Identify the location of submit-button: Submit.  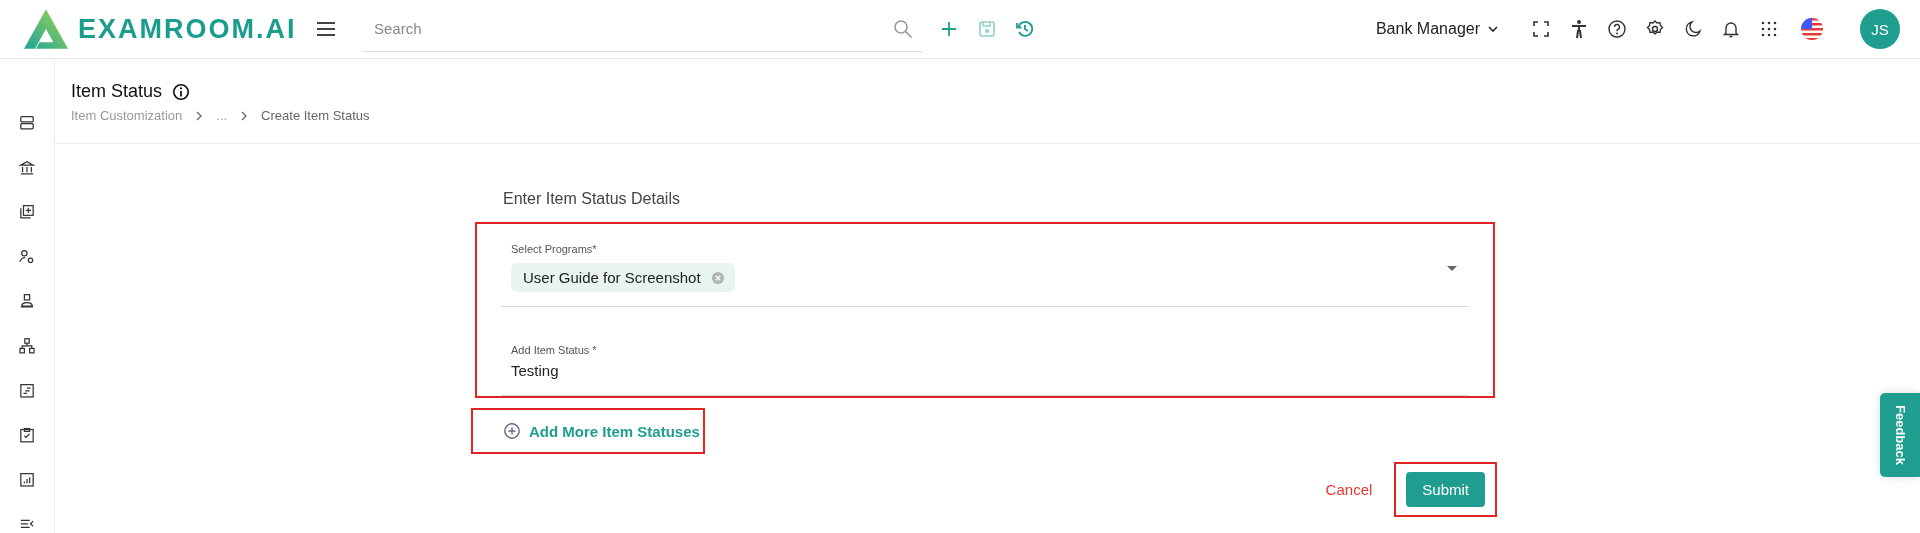
(1445, 489).